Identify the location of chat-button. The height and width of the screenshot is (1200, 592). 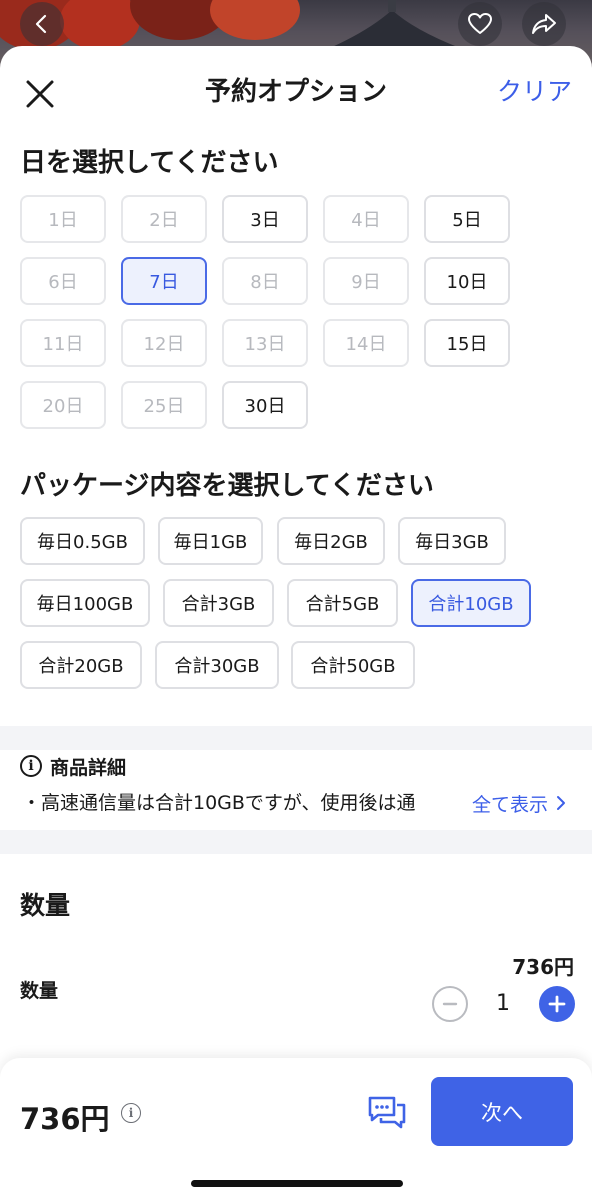
(387, 1113).